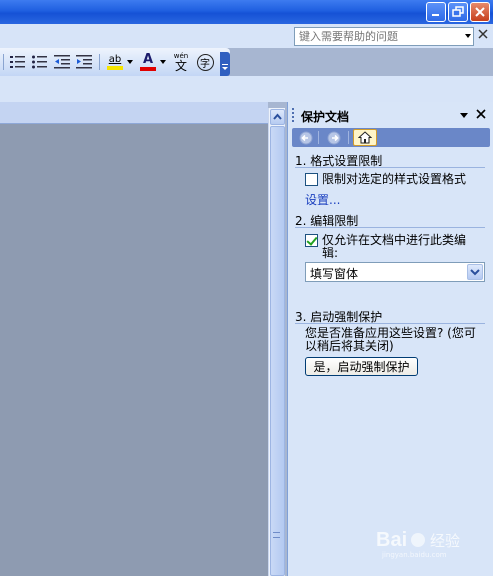 Image resolution: width=493 pixels, height=576 pixels. I want to click on phonetic-guide-icon: 文, so click(180, 65).